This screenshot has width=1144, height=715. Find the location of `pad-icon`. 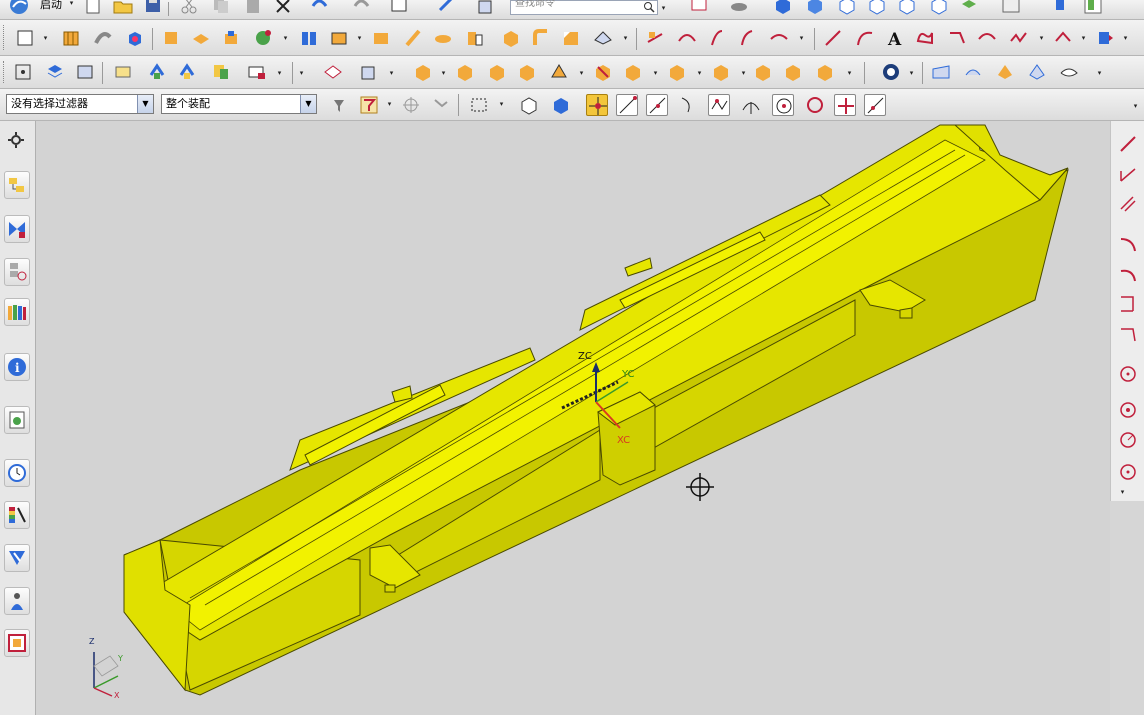

pad-icon is located at coordinates (201, 38).